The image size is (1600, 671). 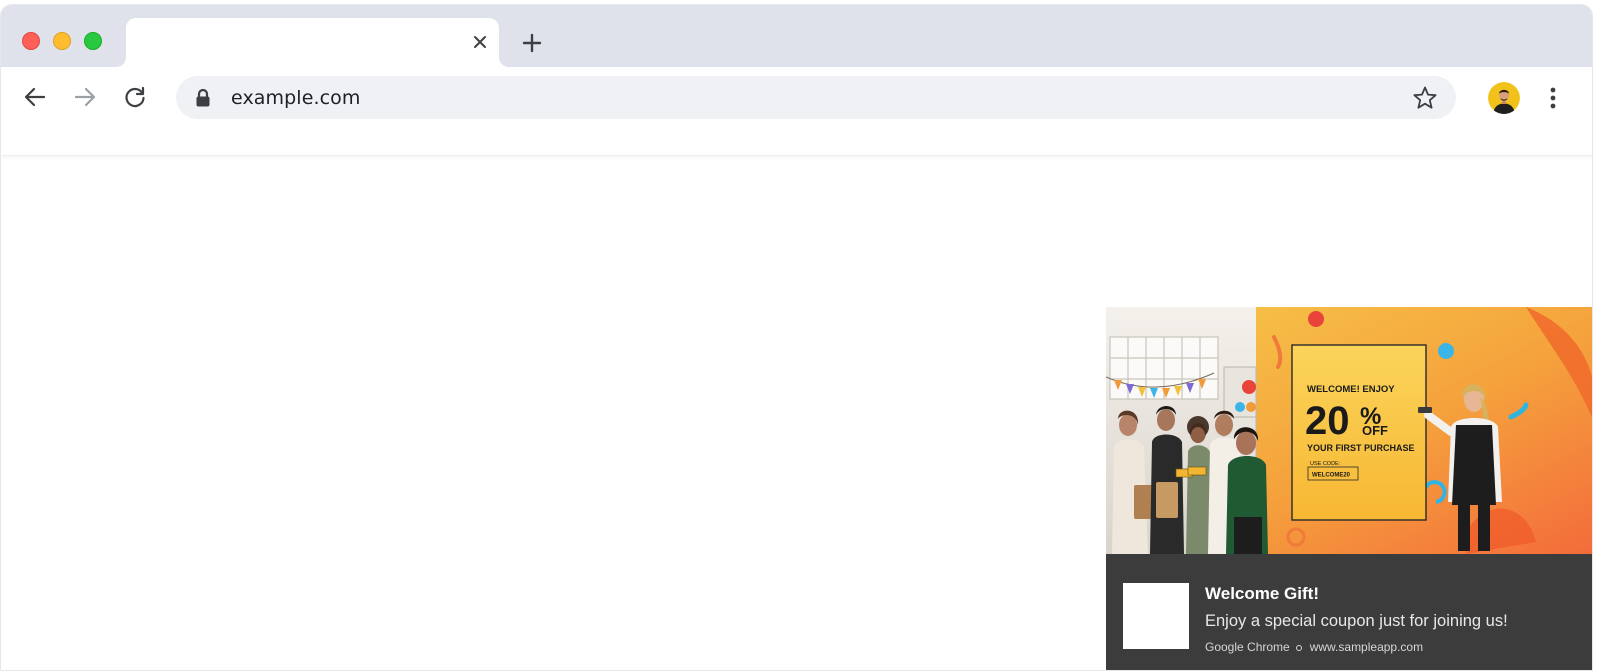 What do you see at coordinates (1262, 593) in the screenshot?
I see `notification-title: Welcome Gift!` at bounding box center [1262, 593].